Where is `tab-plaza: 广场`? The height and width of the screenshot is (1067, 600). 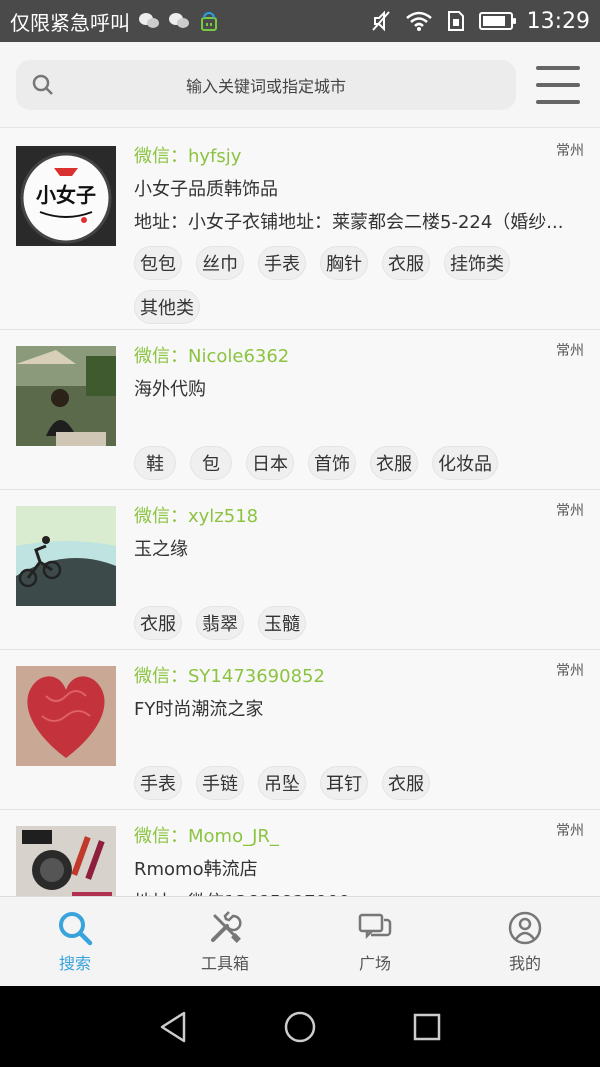 tab-plaza: 广场 is located at coordinates (375, 941).